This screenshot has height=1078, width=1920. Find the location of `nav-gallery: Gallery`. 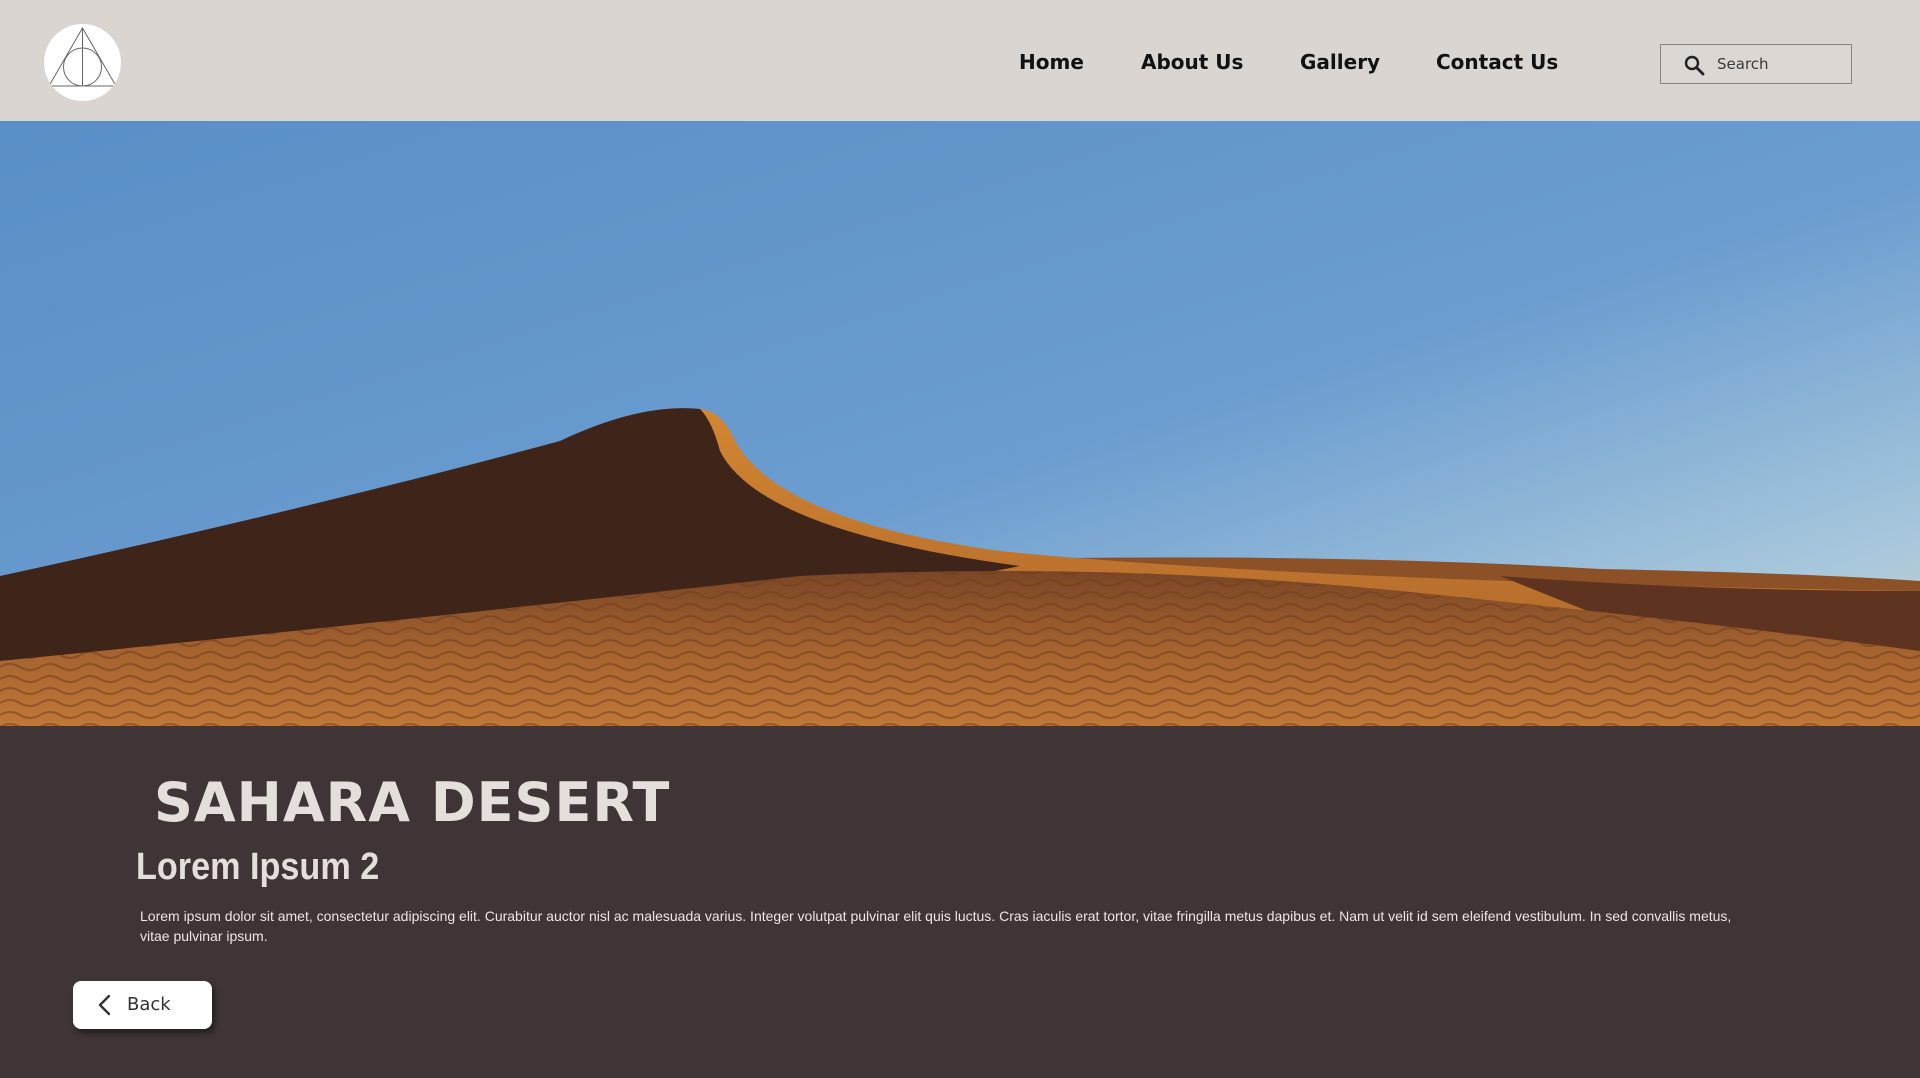

nav-gallery: Gallery is located at coordinates (1340, 62).